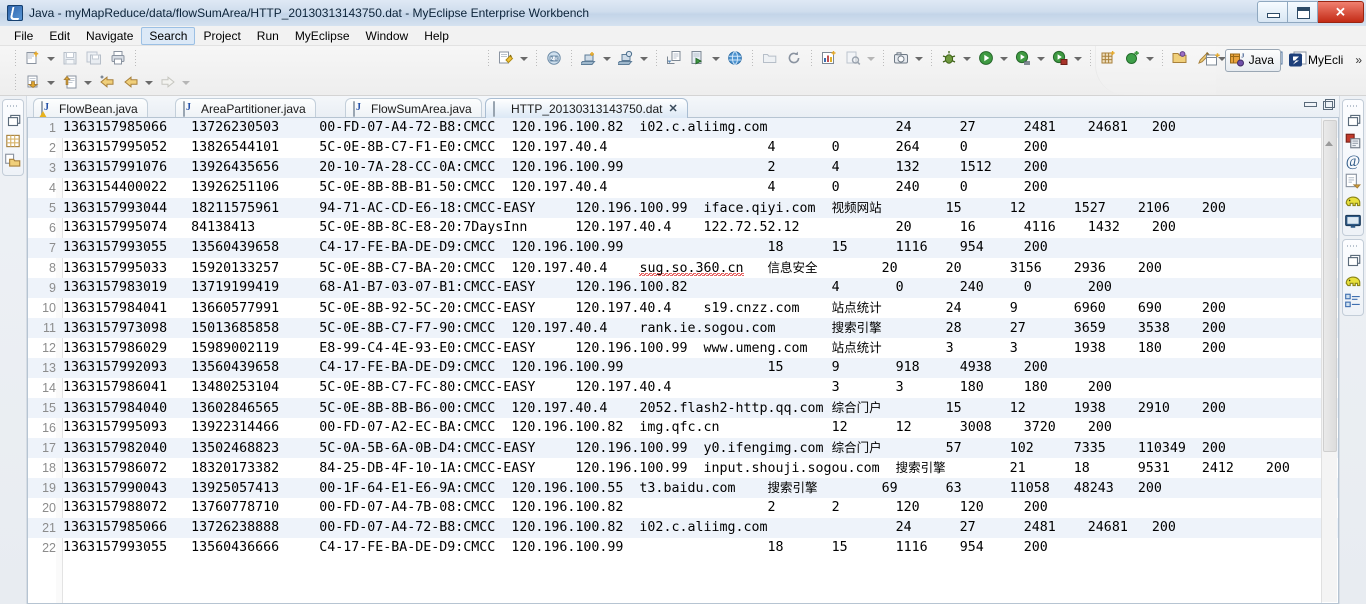 The width and height of the screenshot is (1366, 604). What do you see at coordinates (94, 58) in the screenshot?
I see `save-all-button` at bounding box center [94, 58].